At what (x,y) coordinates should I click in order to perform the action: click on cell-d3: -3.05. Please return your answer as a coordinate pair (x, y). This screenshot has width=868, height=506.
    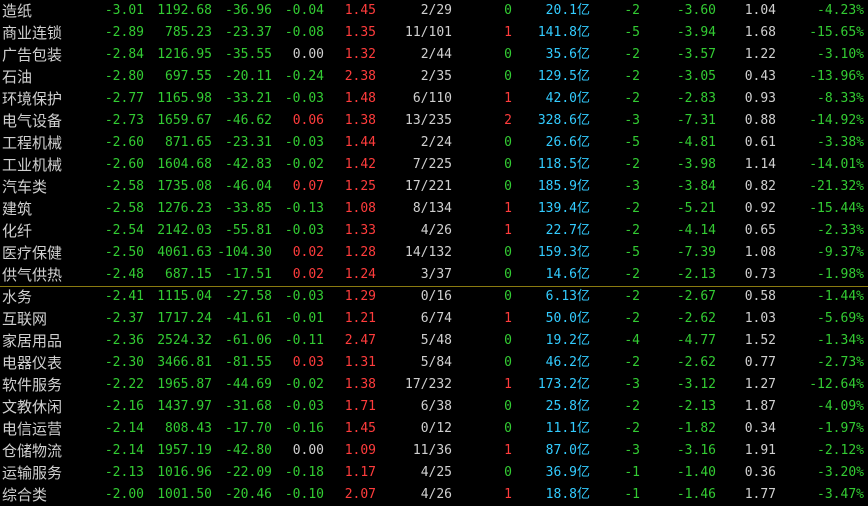
    Looking at the image, I should click on (696, 76).